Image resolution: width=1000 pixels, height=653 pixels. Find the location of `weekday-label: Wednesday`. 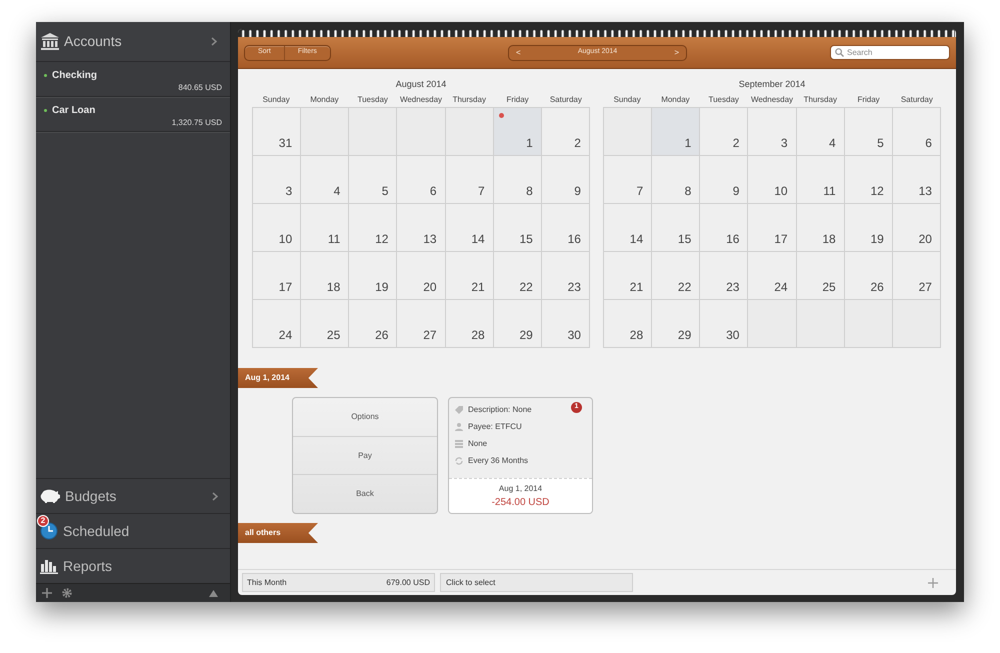

weekday-label: Wednesday is located at coordinates (421, 100).